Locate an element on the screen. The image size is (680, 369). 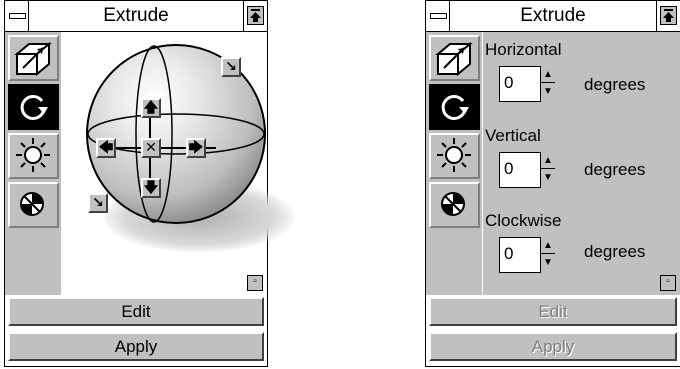
vertical-unit: degrees is located at coordinates (615, 169).